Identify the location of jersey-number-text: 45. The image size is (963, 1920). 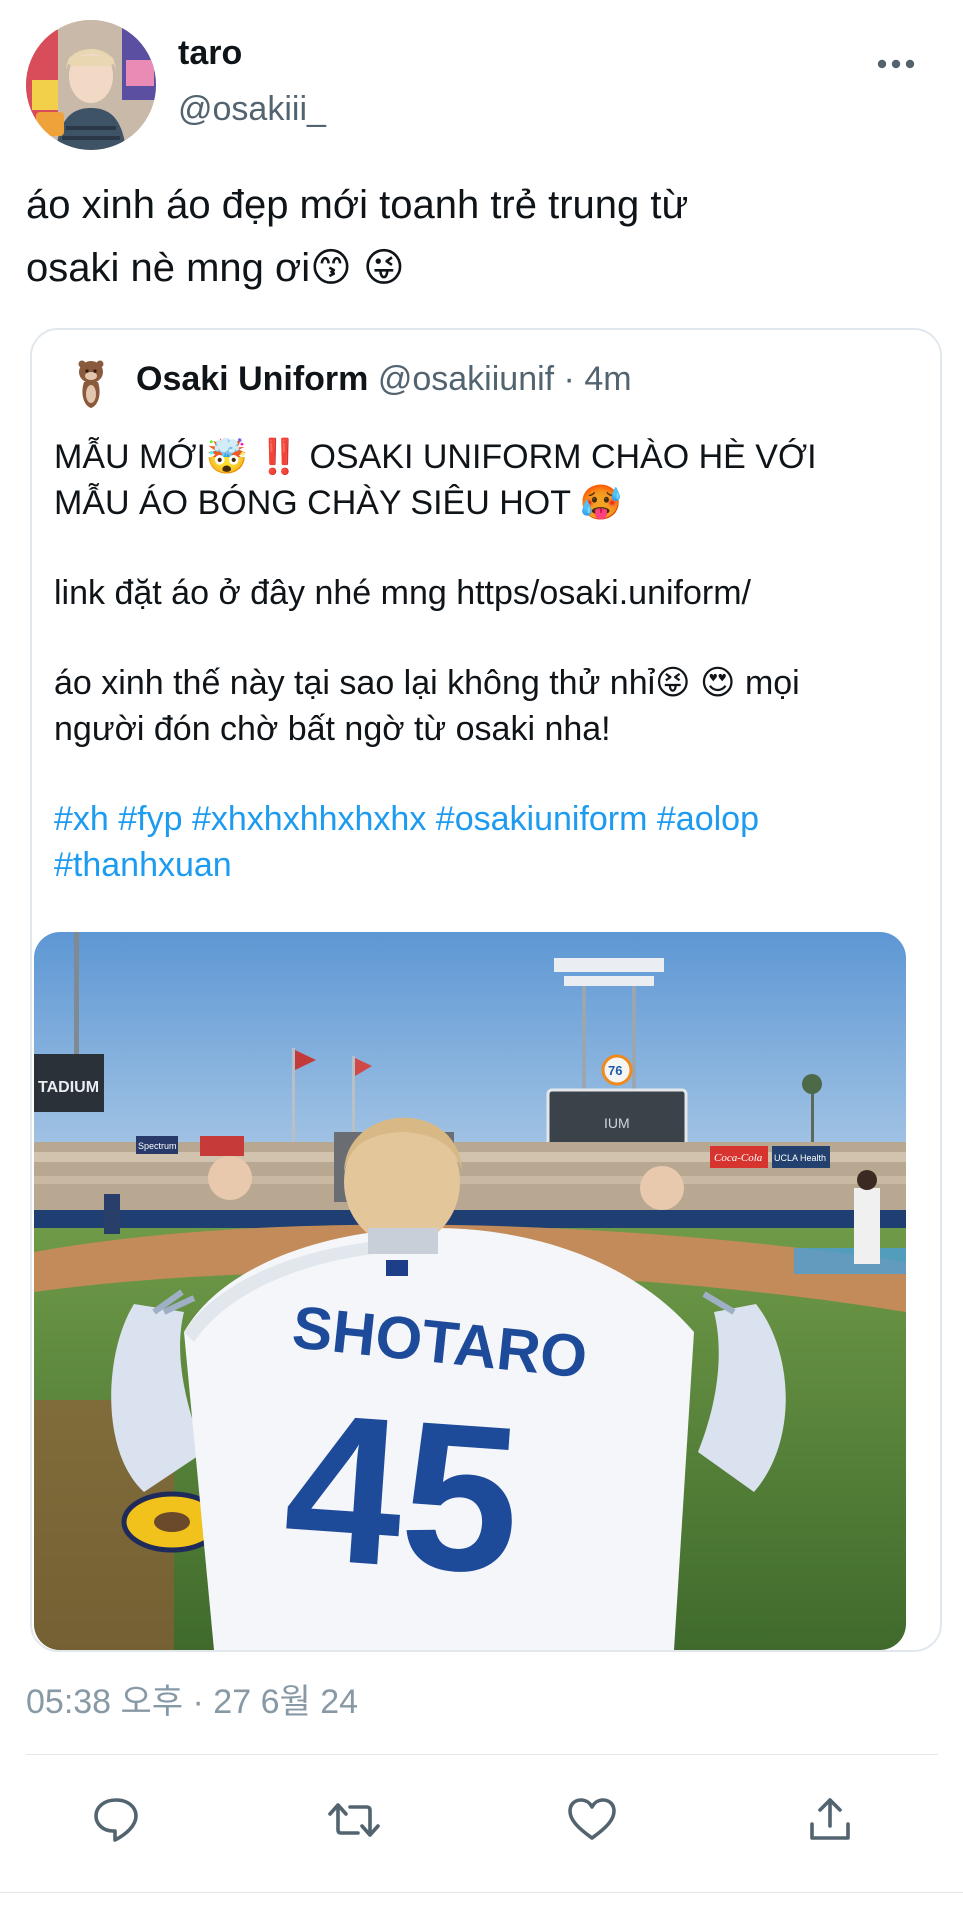
(402, 1493).